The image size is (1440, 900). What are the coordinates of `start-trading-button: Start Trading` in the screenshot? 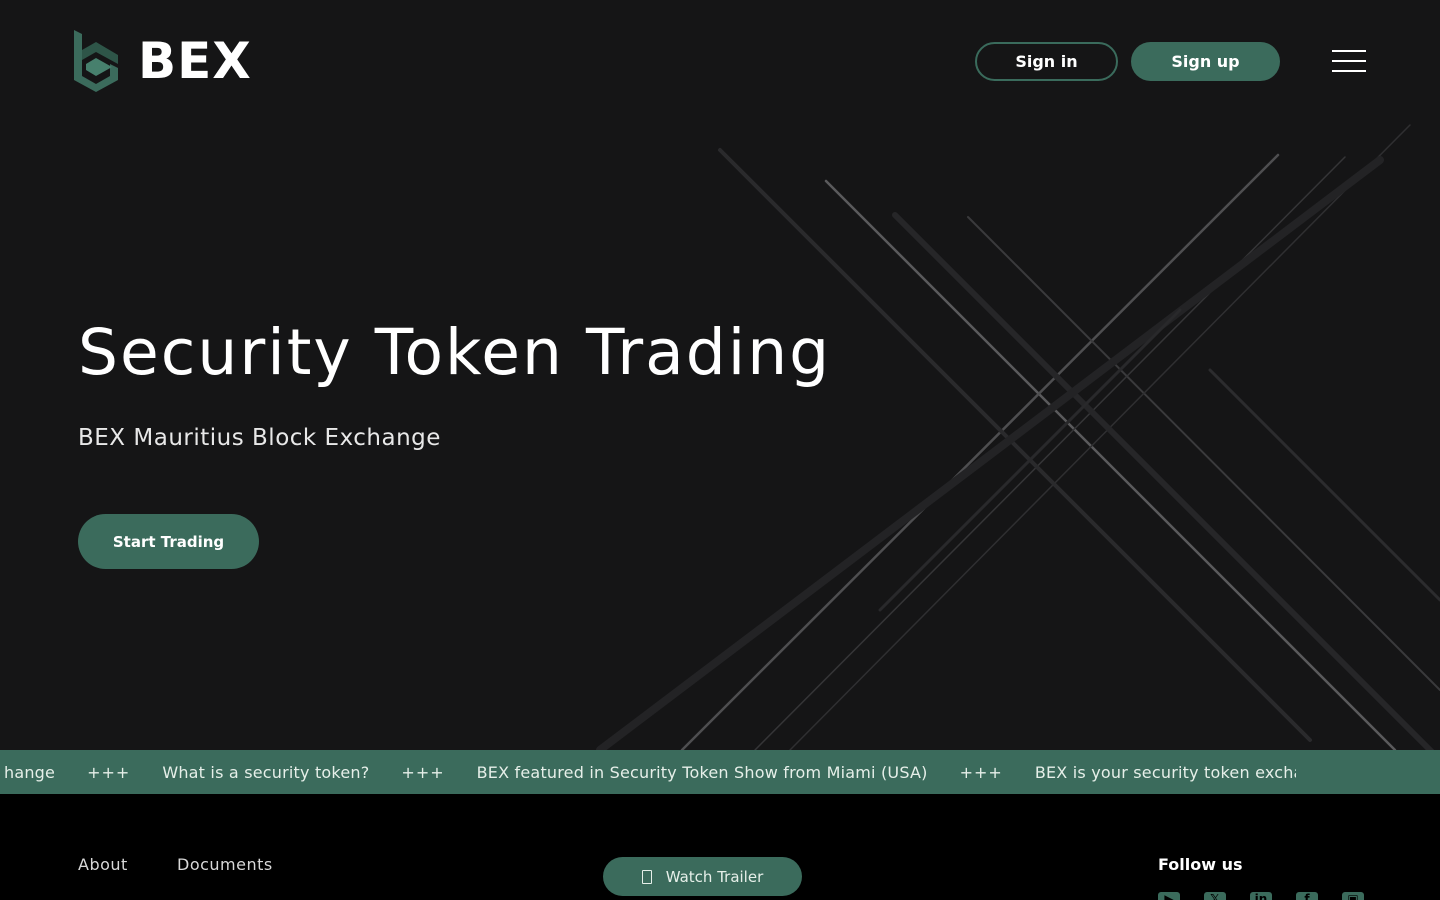 It's located at (168, 541).